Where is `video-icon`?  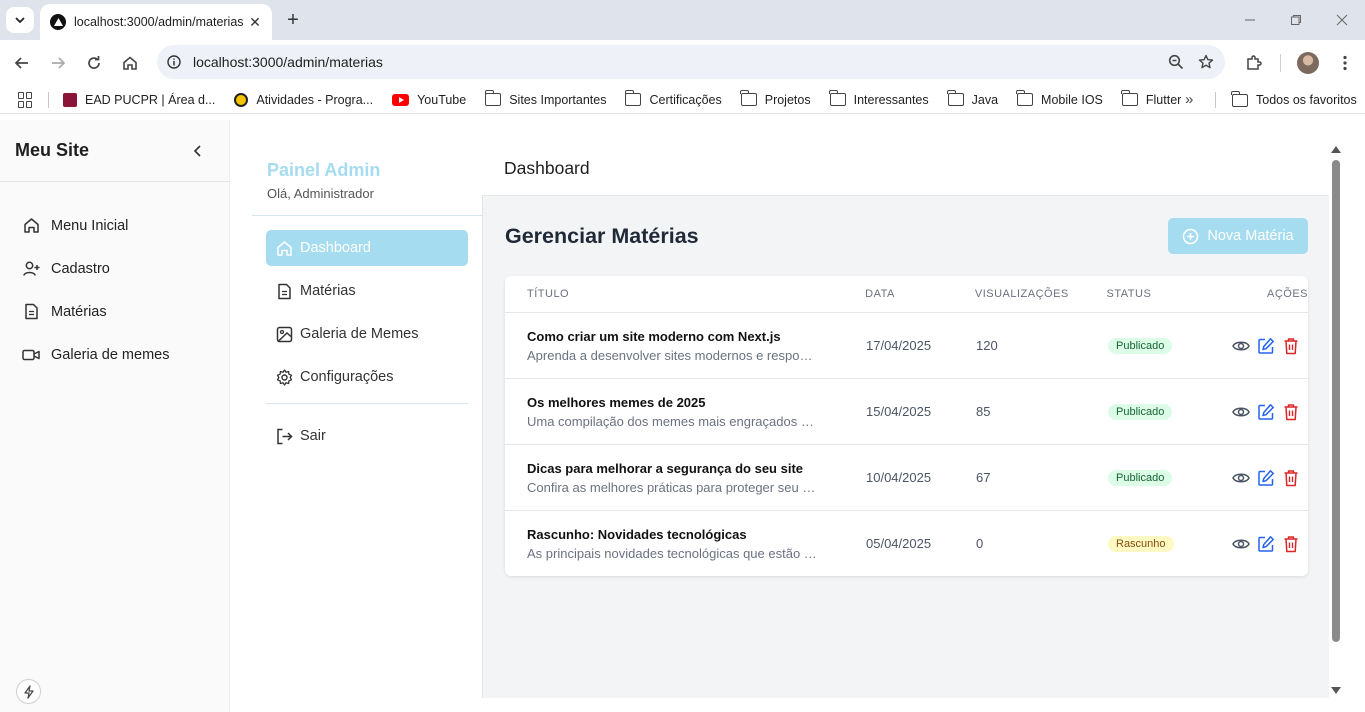 video-icon is located at coordinates (31, 355).